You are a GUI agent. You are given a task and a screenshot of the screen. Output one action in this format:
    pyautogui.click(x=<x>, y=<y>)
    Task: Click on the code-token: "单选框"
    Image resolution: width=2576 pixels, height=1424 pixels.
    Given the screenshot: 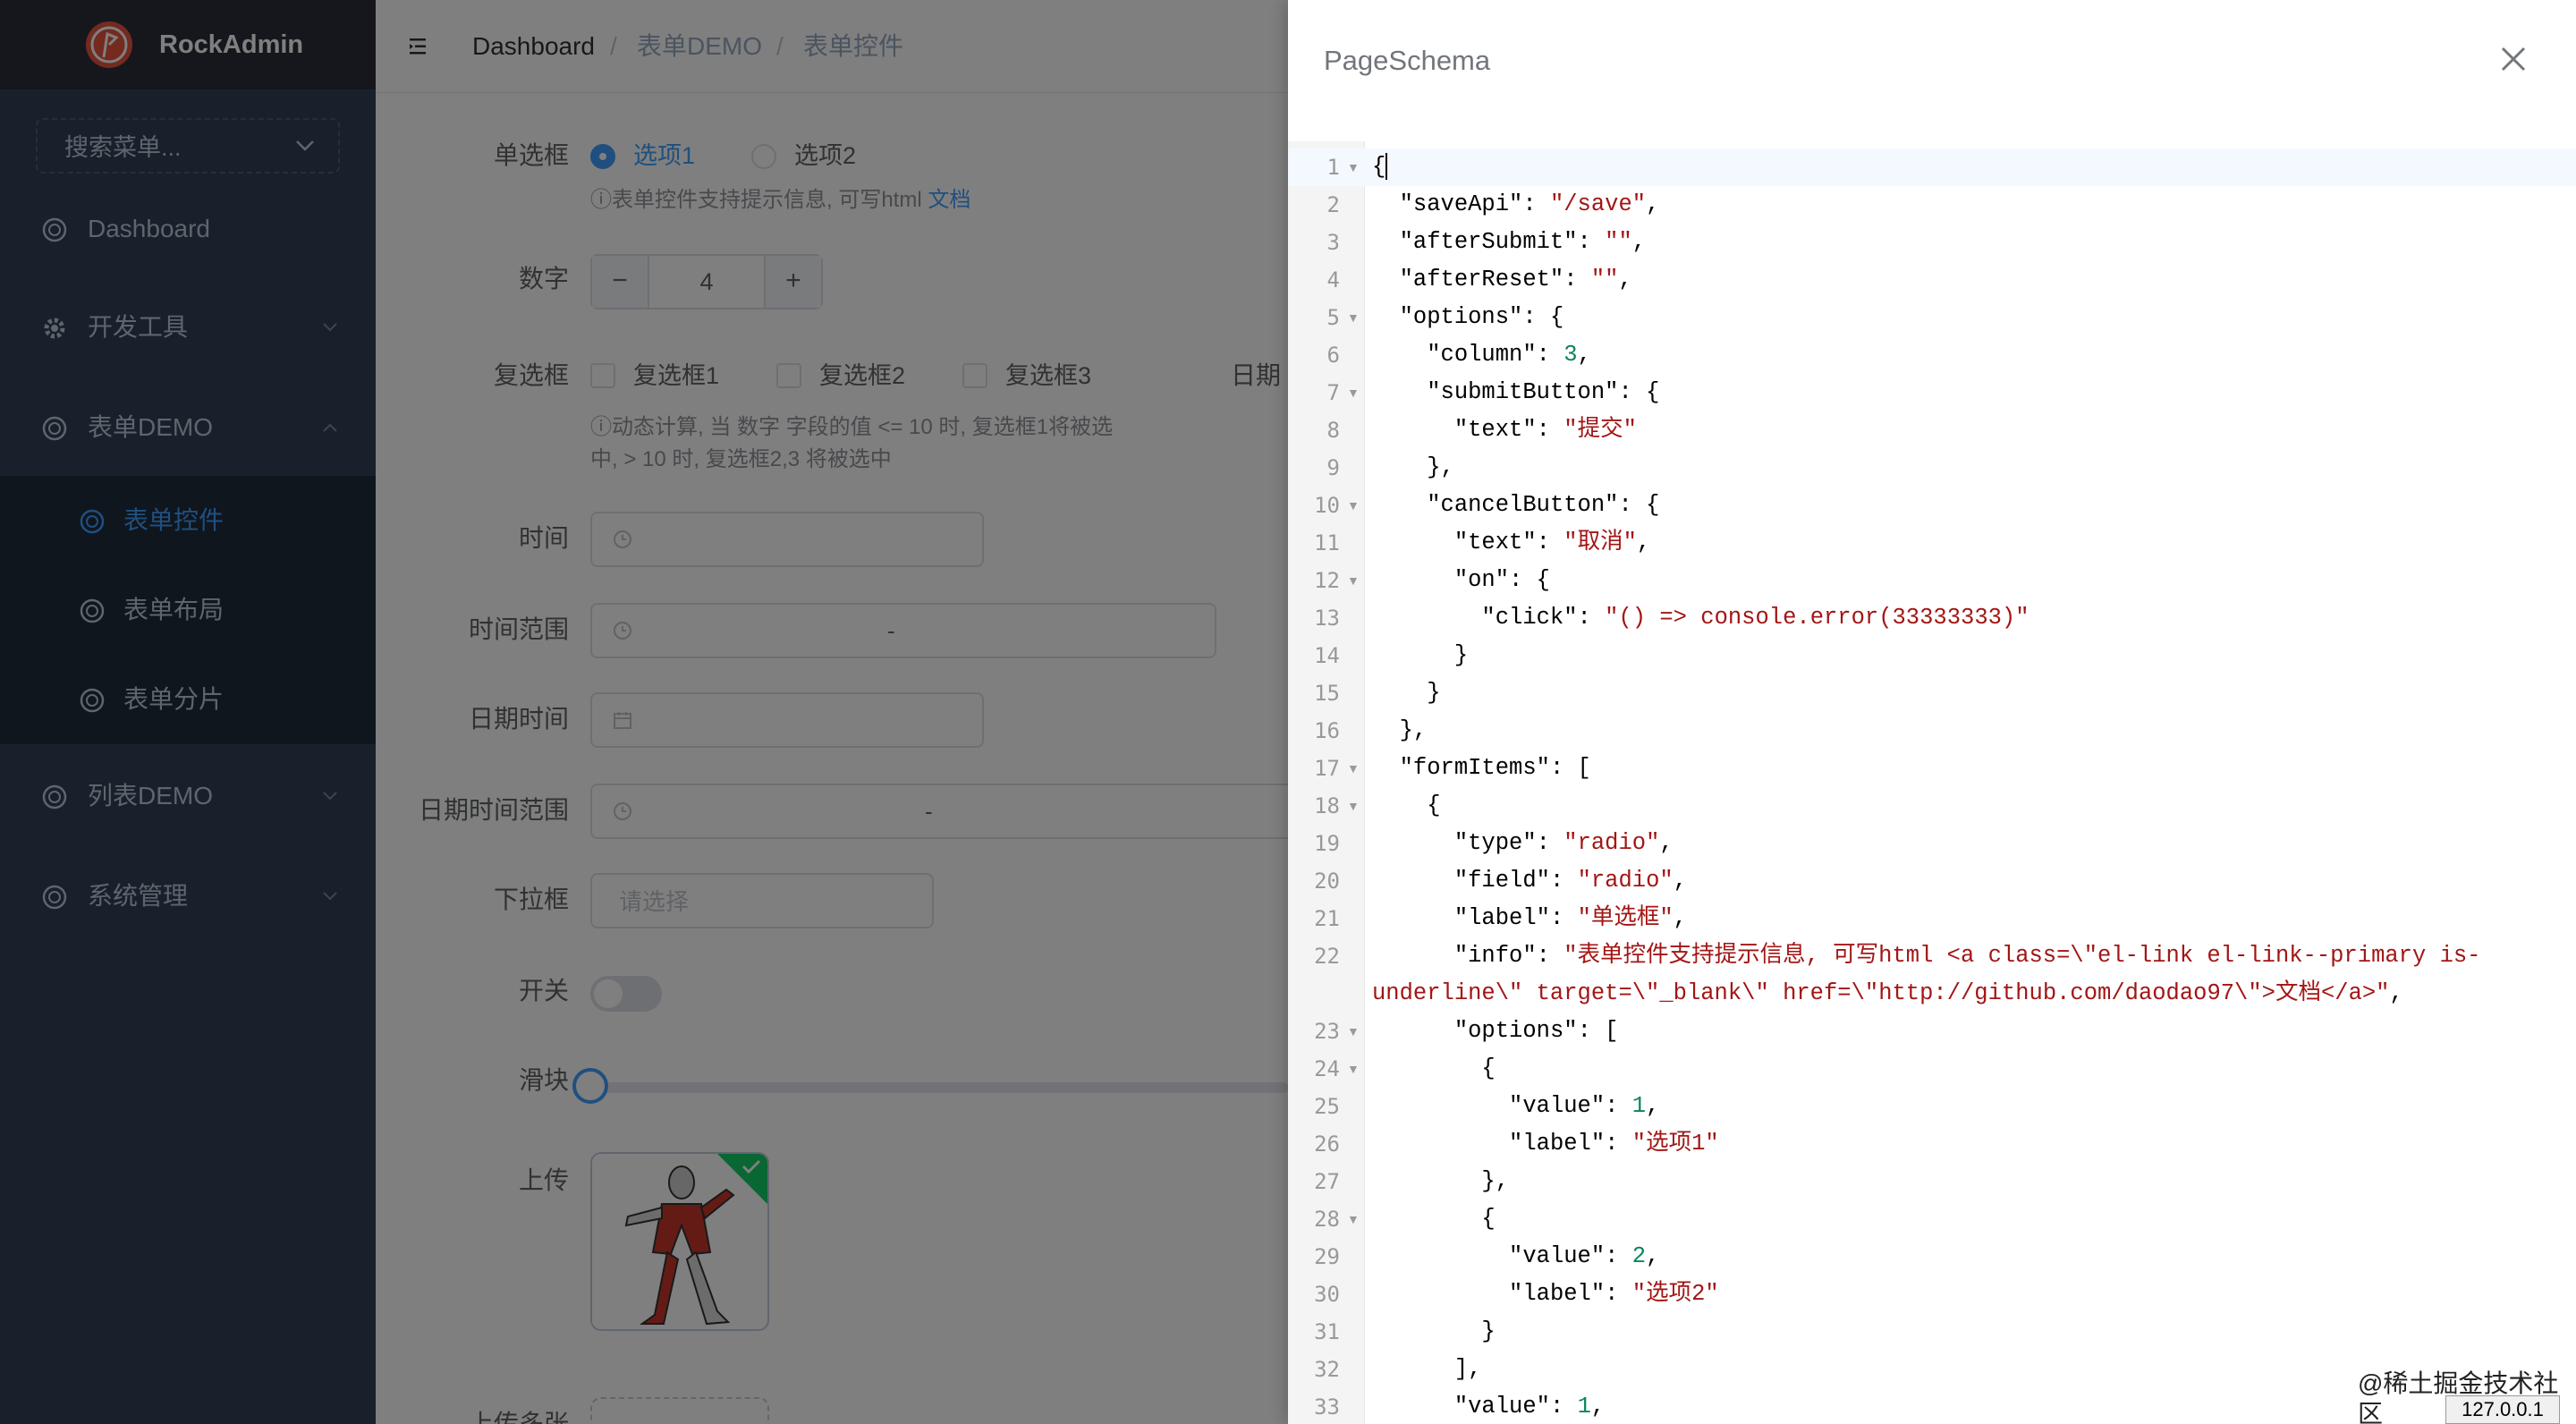 What is the action you would take?
    pyautogui.click(x=1625, y=918)
    